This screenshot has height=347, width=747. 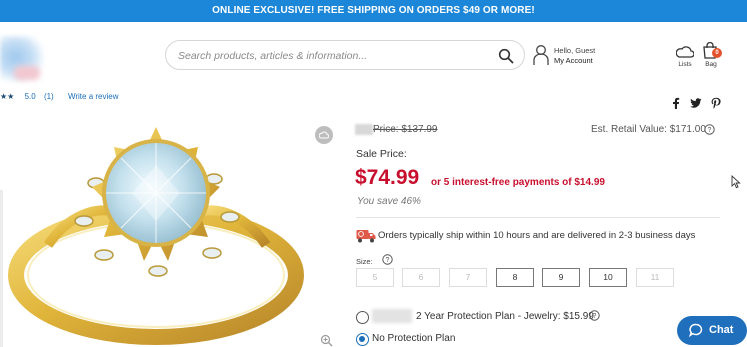 What do you see at coordinates (518, 182) in the screenshot?
I see `installment-offer: or 5 interest-free payments of $14.99` at bounding box center [518, 182].